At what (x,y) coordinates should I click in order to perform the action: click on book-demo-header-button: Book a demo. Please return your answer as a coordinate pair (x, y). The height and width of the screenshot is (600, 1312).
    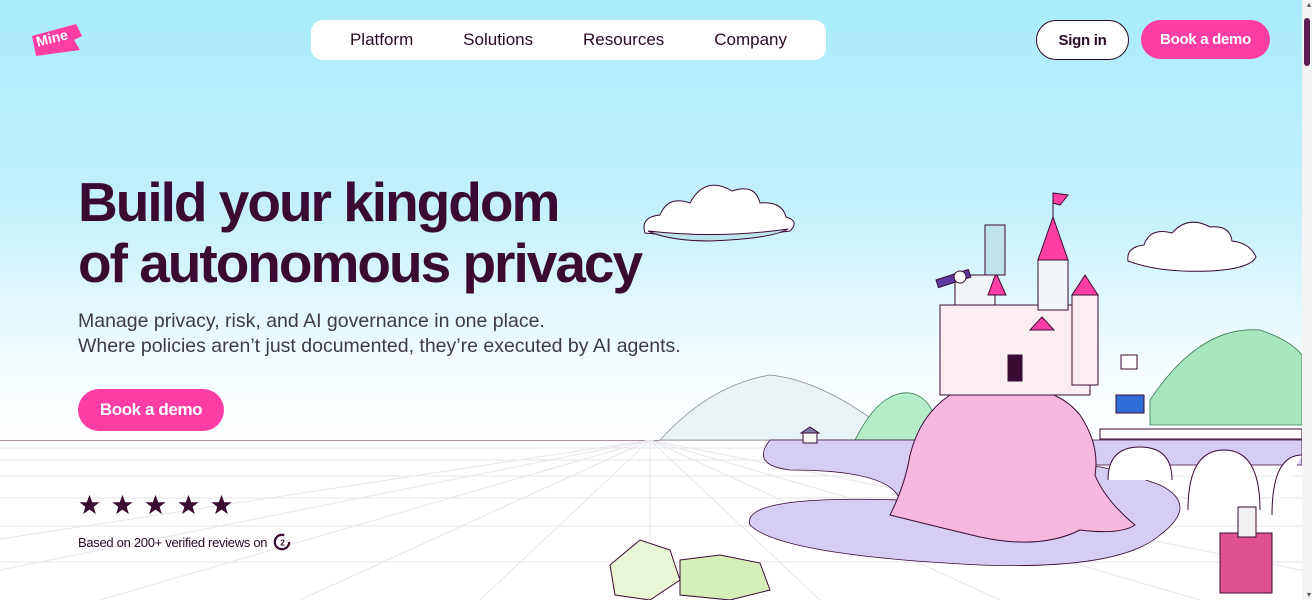
    Looking at the image, I should click on (1205, 39).